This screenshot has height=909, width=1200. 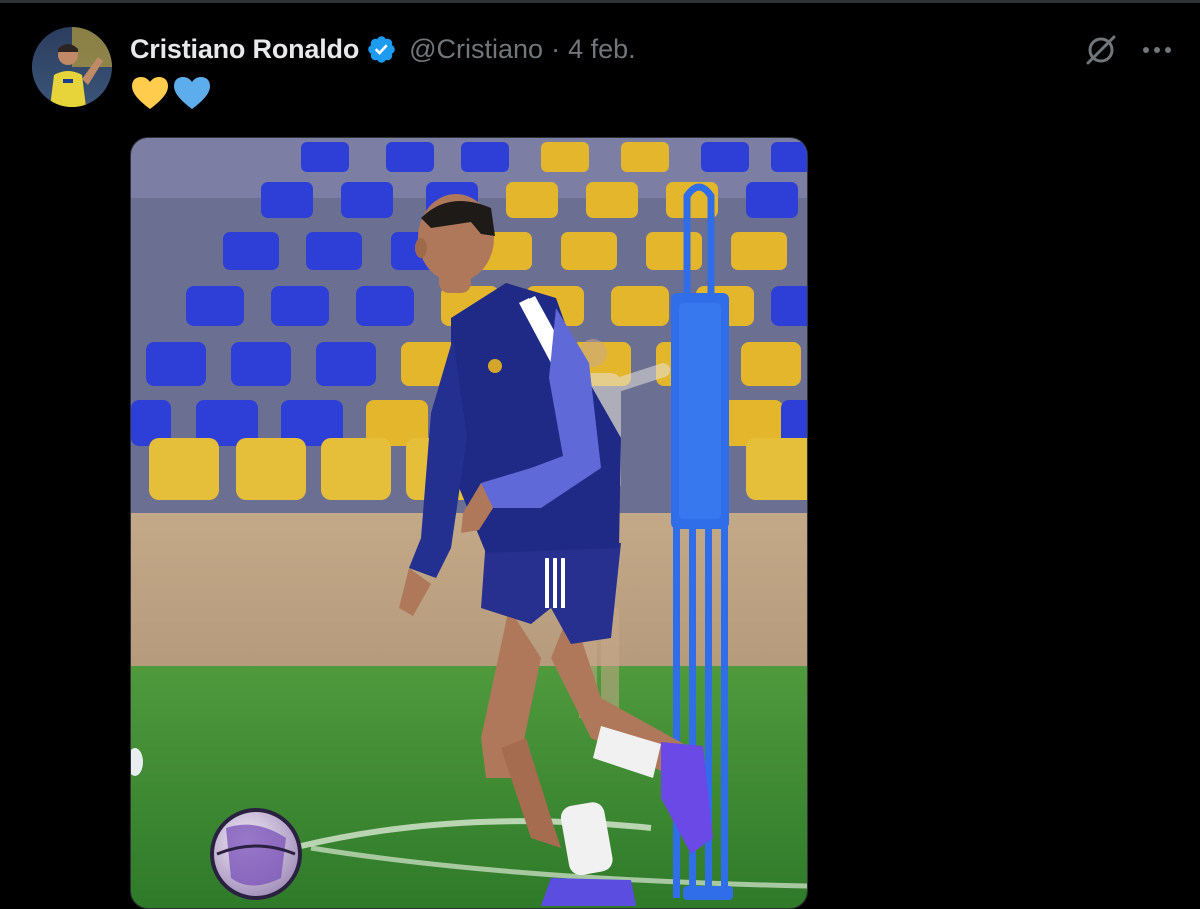 What do you see at coordinates (476, 49) in the screenshot?
I see `author-handle: @Cristiano` at bounding box center [476, 49].